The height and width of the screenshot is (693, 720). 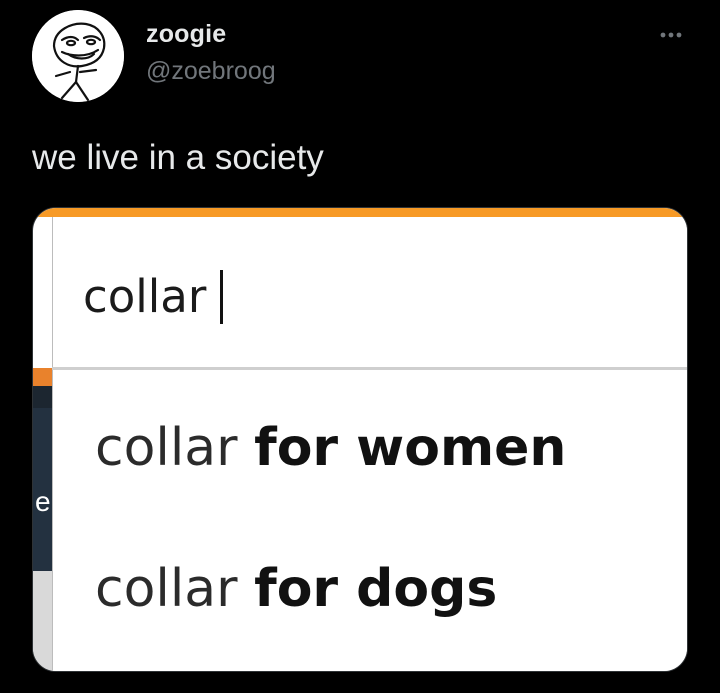 What do you see at coordinates (42, 519) in the screenshot?
I see `background-page-edge: e` at bounding box center [42, 519].